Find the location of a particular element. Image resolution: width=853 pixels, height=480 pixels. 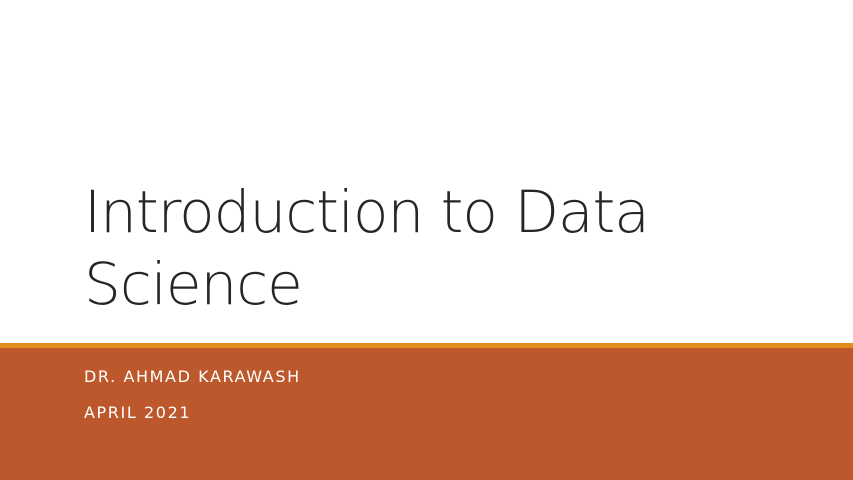

date-subtitle: APRIL 2021 is located at coordinates (138, 412).